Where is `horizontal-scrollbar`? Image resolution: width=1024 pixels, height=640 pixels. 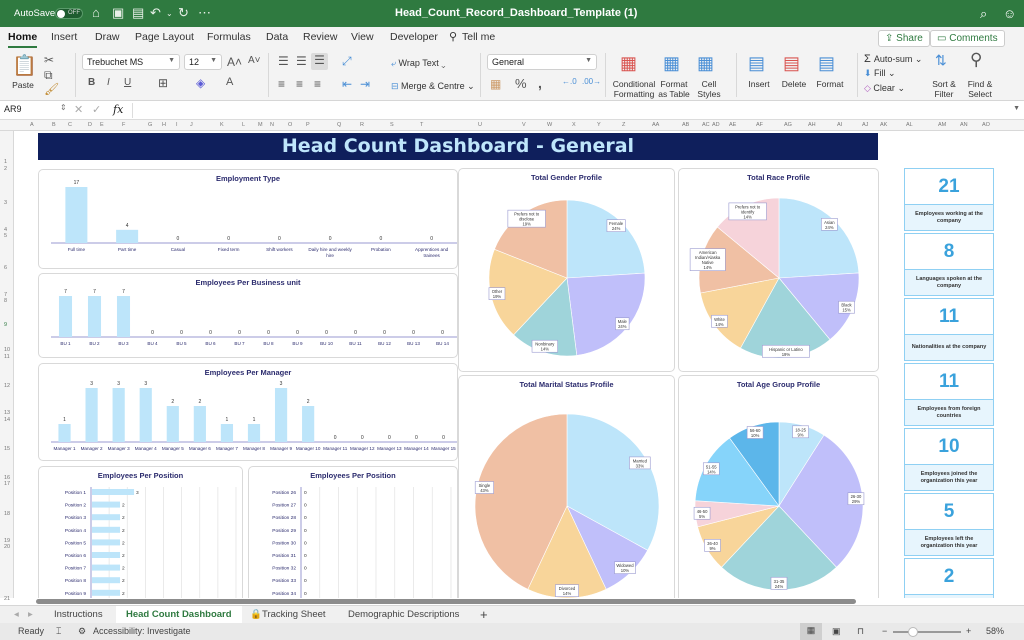 horizontal-scrollbar is located at coordinates (519, 601).